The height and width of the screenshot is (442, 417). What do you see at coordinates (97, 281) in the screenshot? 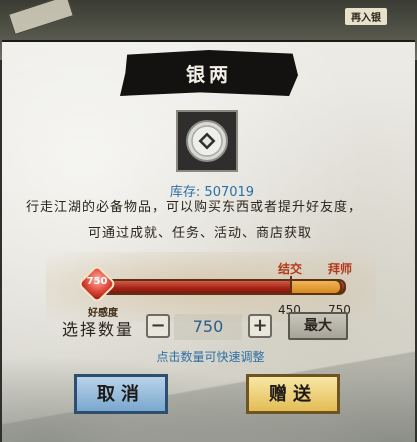
I see `slider-handle-value: 750` at bounding box center [97, 281].